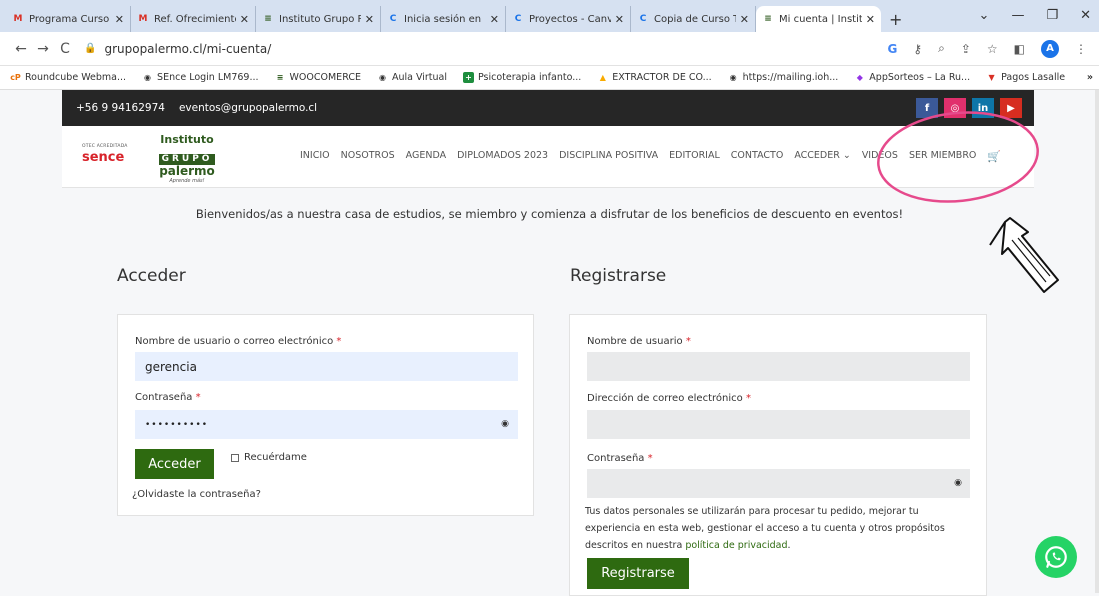 This screenshot has height=596, width=1099. What do you see at coordinates (326, 424) in the screenshot?
I see `password-input: •••••••••• ◉` at bounding box center [326, 424].